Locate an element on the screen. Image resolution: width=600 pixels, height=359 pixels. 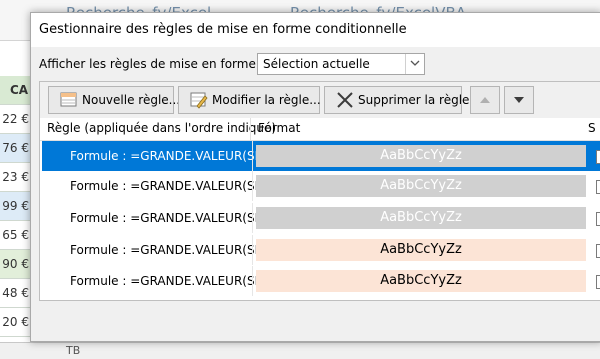
dropdown-arrow is located at coordinates (414, 64).